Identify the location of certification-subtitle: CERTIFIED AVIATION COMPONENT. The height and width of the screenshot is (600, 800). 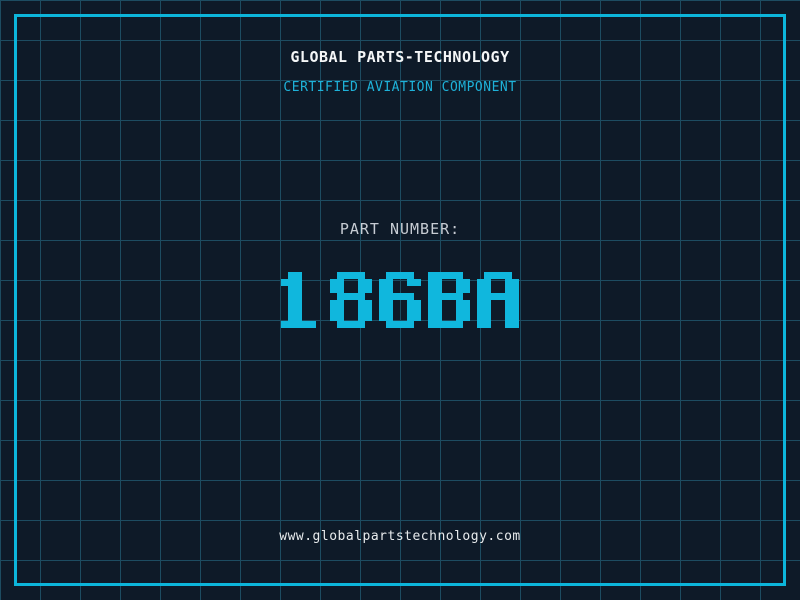
(400, 87).